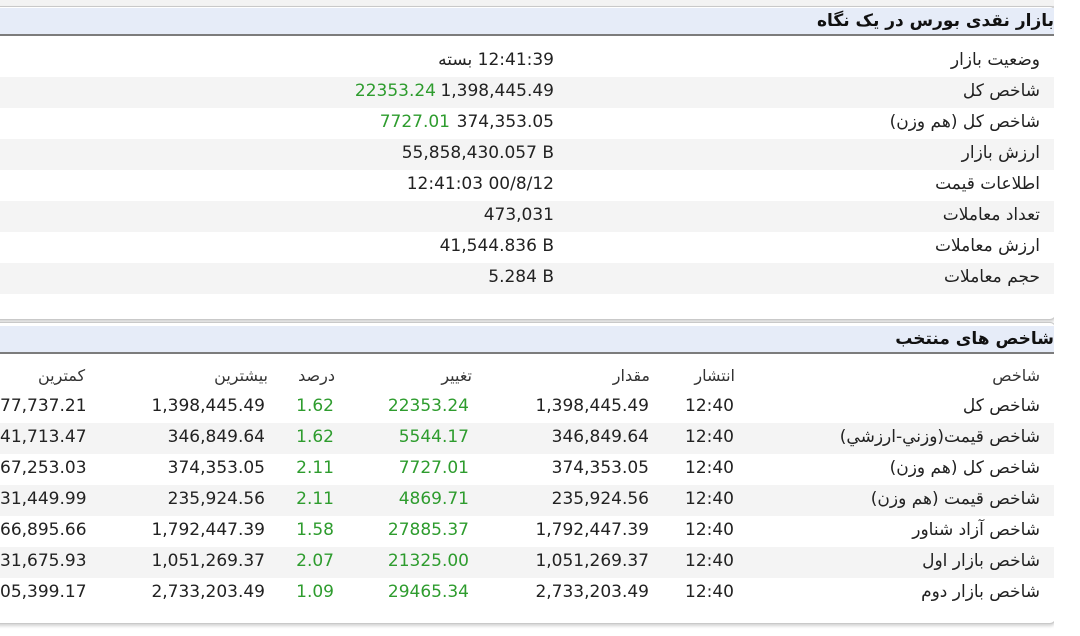 The image size is (1080, 636). I want to click on col-header-amount: مقدار, so click(631, 375).